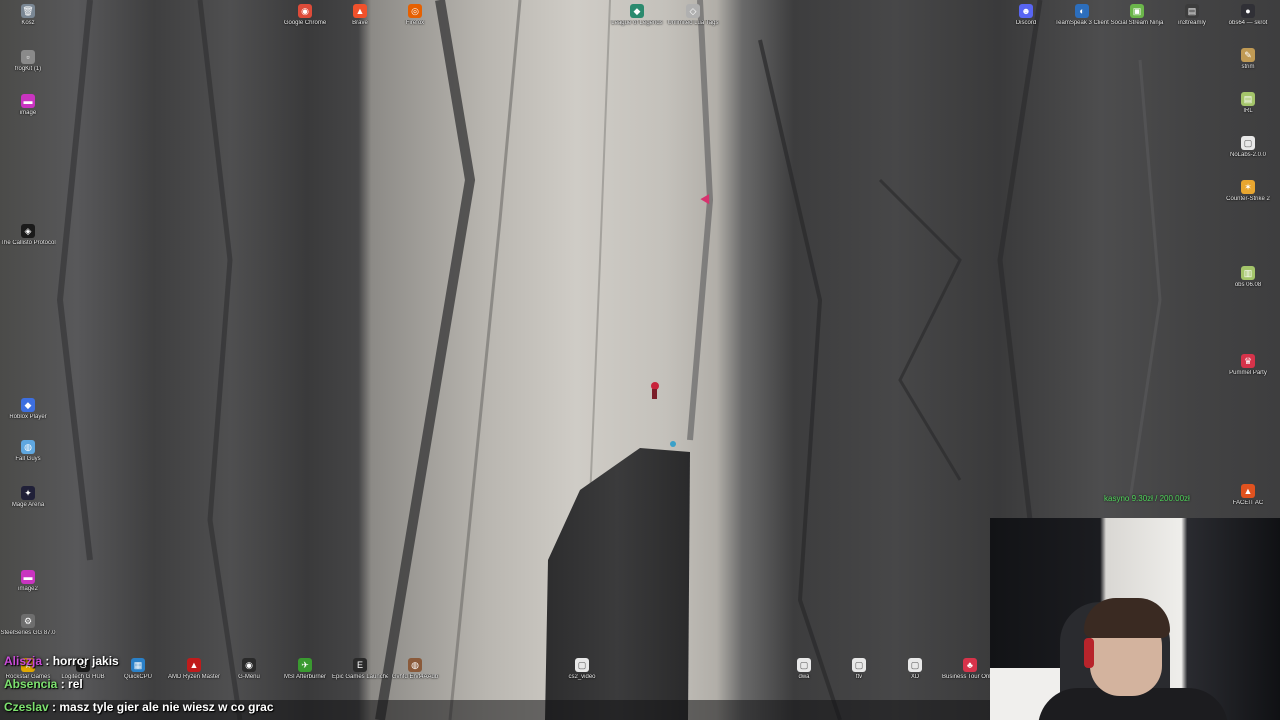 The image size is (1280, 720). I want to click on desktop-icon-roblox: ◆ Roblox Player, so click(28, 409).